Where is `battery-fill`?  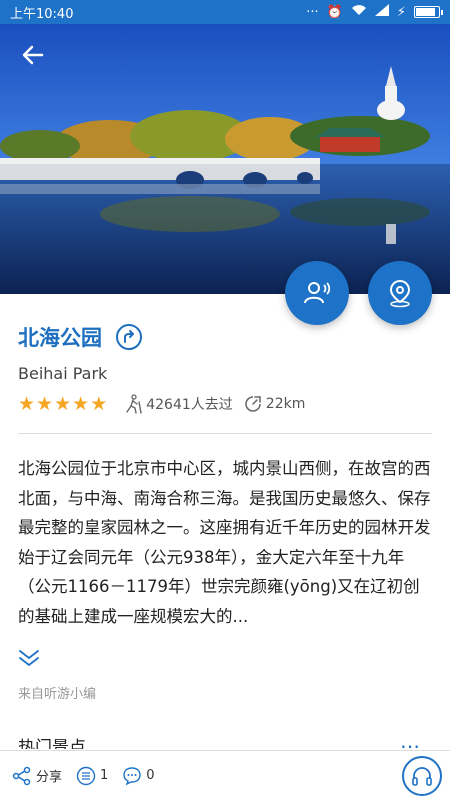
battery-fill is located at coordinates (425, 12).